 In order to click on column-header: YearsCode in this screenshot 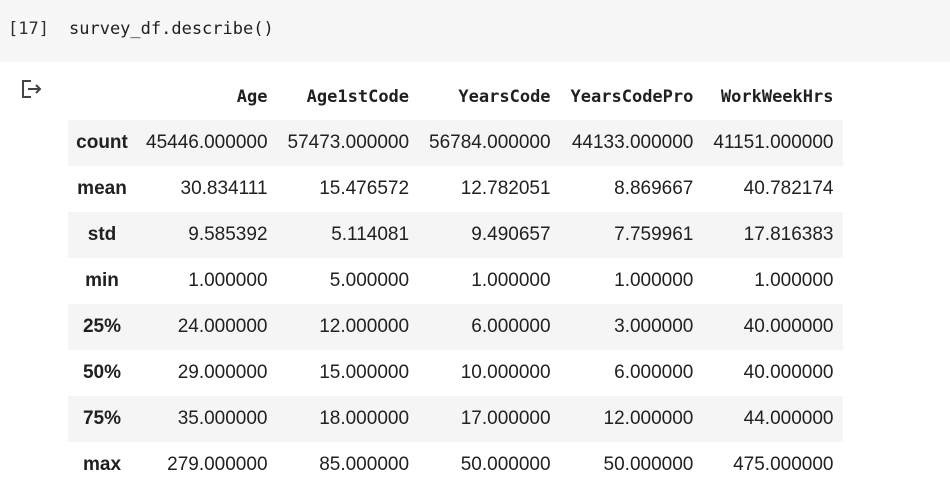, I will do `click(504, 97)`.